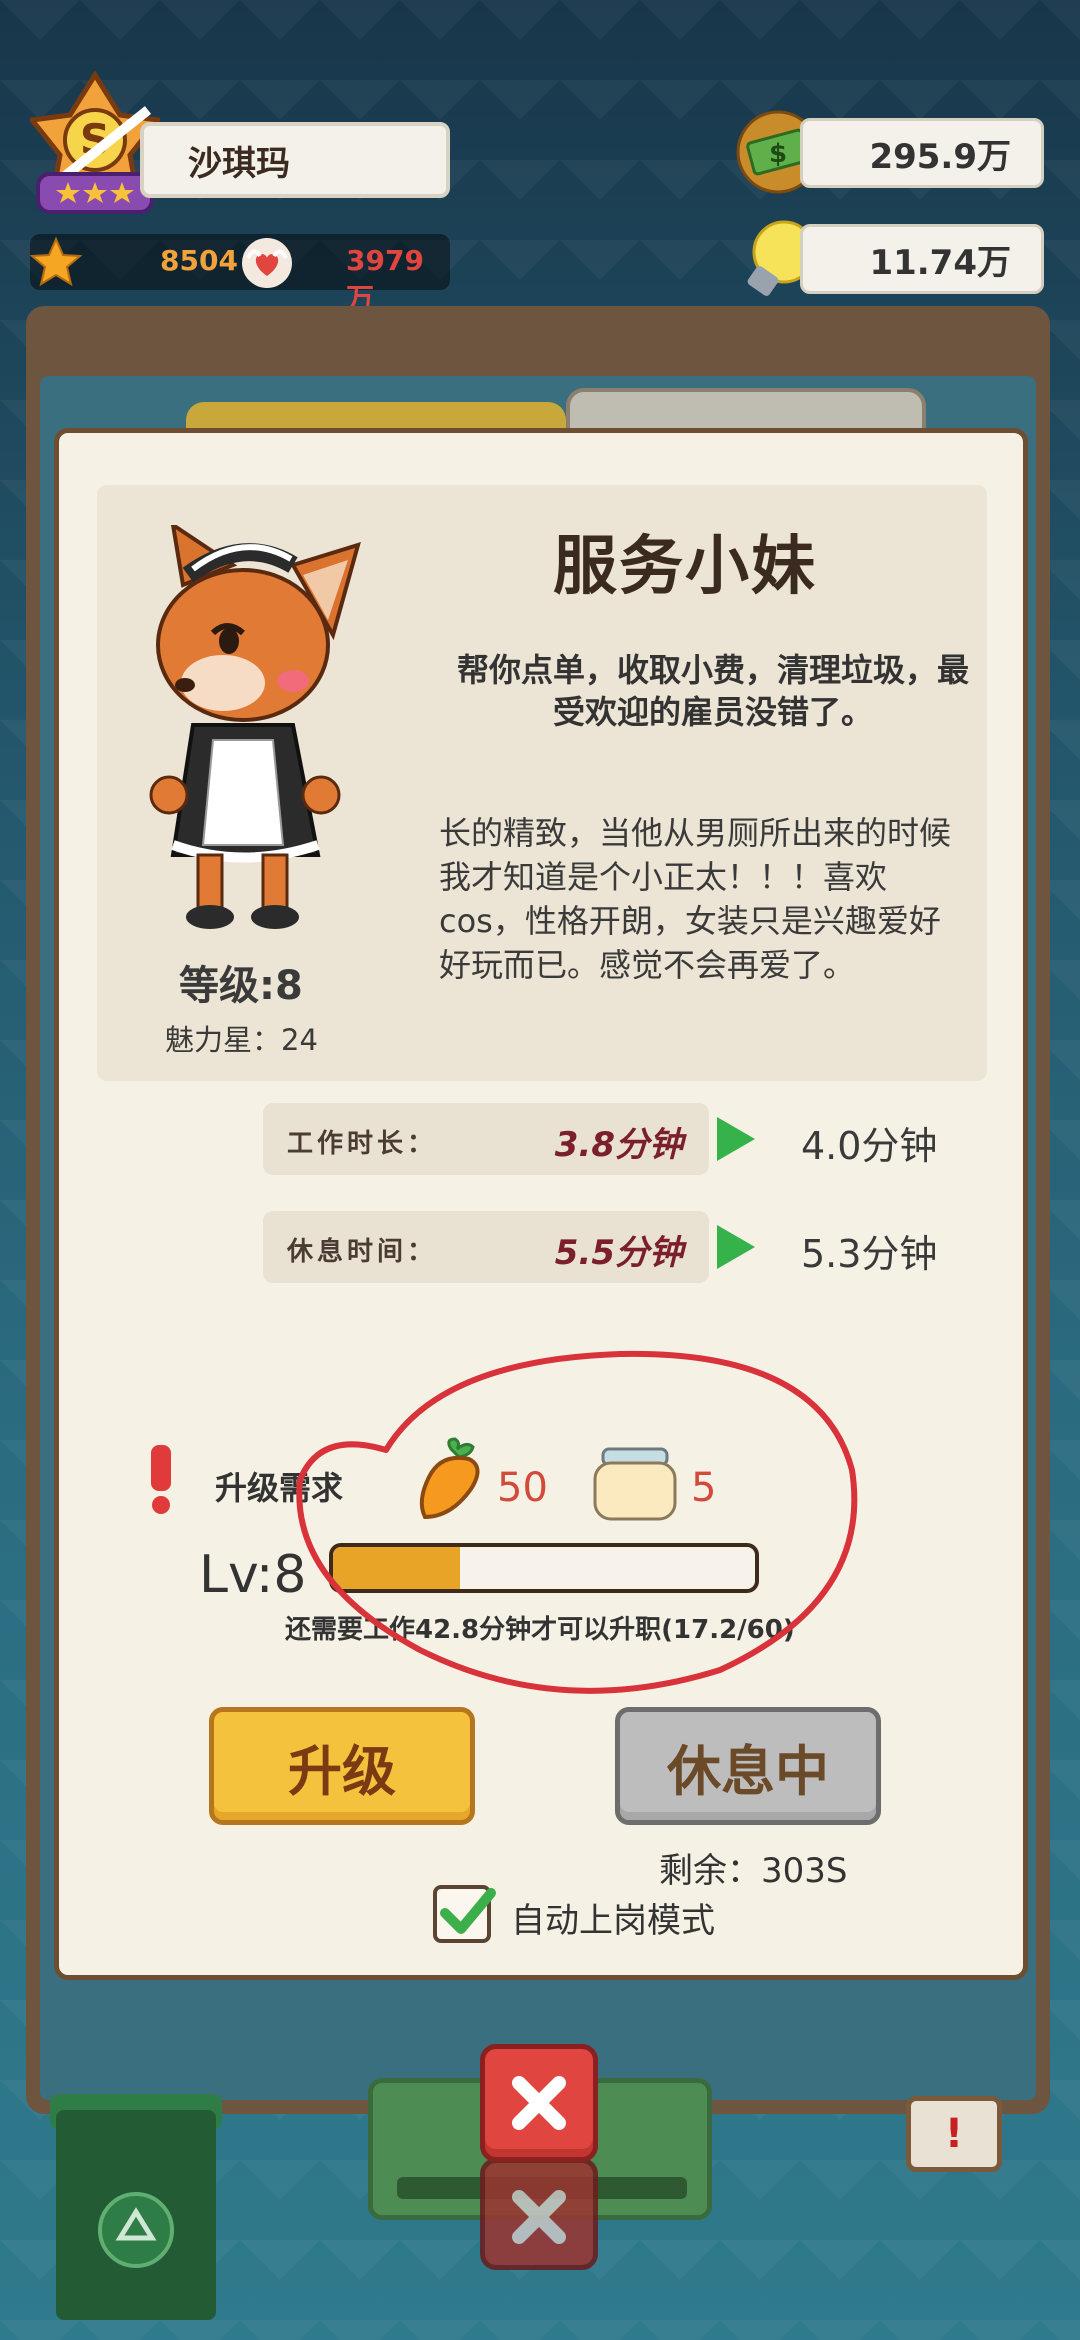 The height and width of the screenshot is (2340, 1080). Describe the element at coordinates (267, 263) in the screenshot. I see `heart-angel-icon` at that location.